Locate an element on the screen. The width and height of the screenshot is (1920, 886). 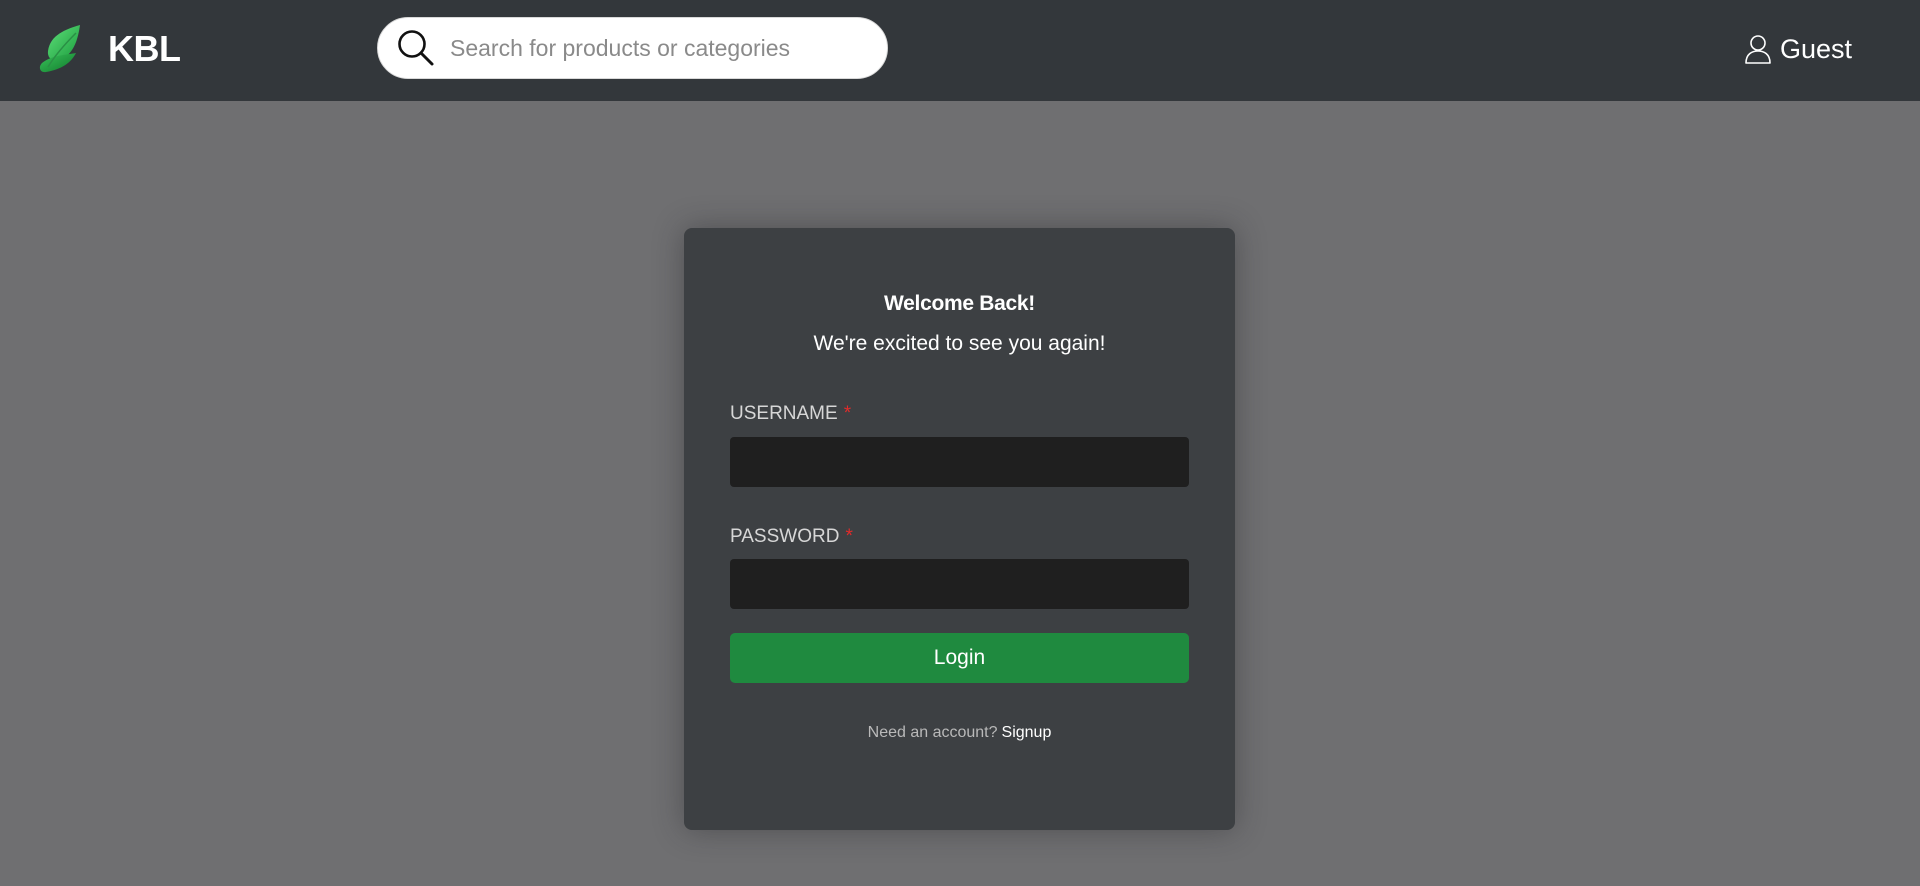
user-menu: Guest is located at coordinates (1798, 49).